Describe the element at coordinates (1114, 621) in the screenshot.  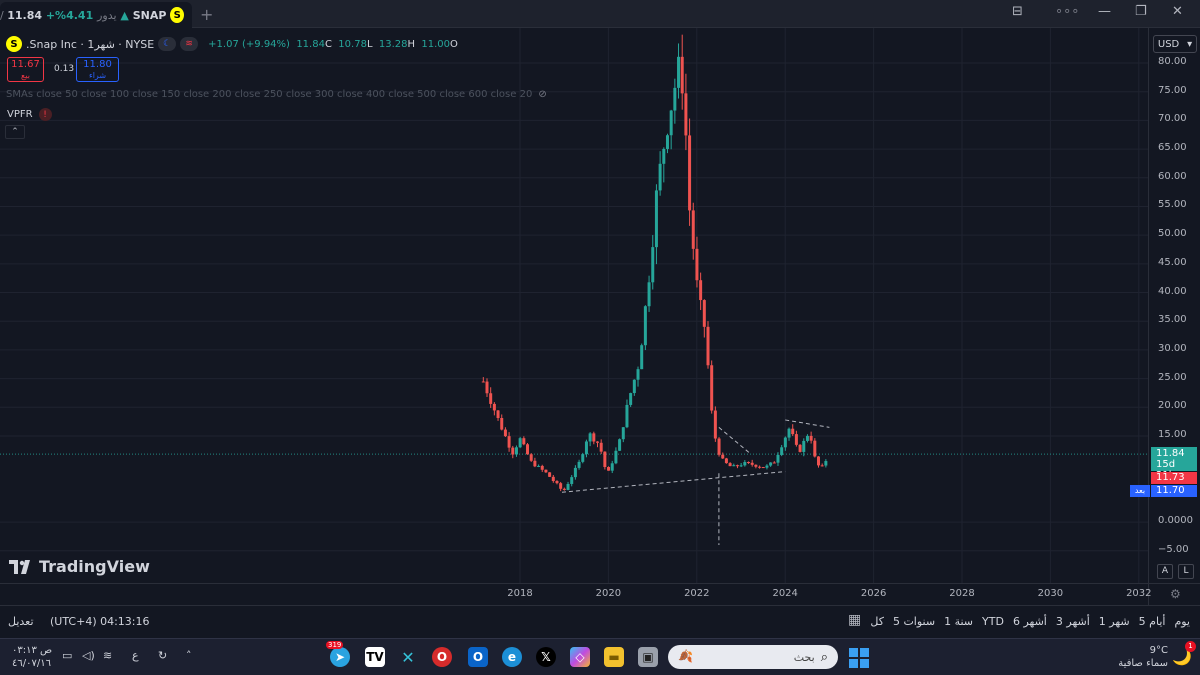
I see `range-1m: 1 شهر` at that location.